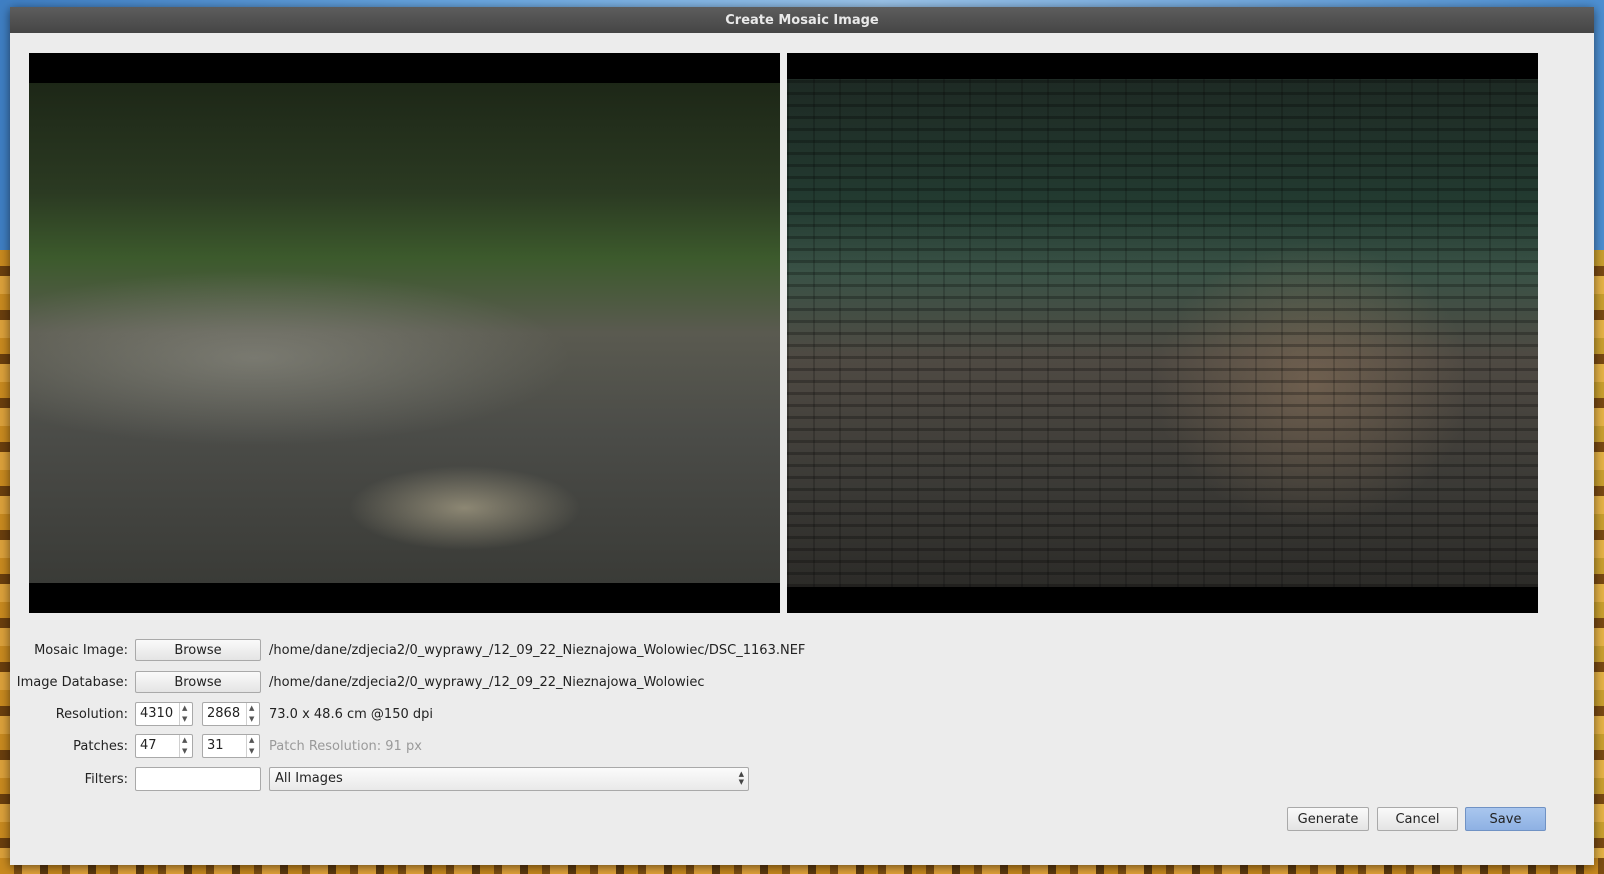 The image size is (1604, 874). I want to click on desktop-background-right, so click(1599, 562).